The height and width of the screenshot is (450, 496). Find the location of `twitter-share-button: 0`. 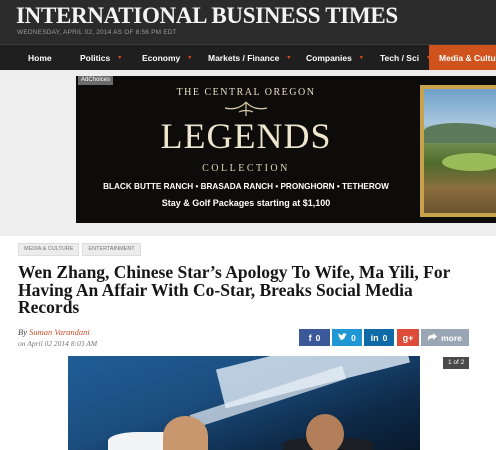

twitter-share-button: 0 is located at coordinates (347, 337).